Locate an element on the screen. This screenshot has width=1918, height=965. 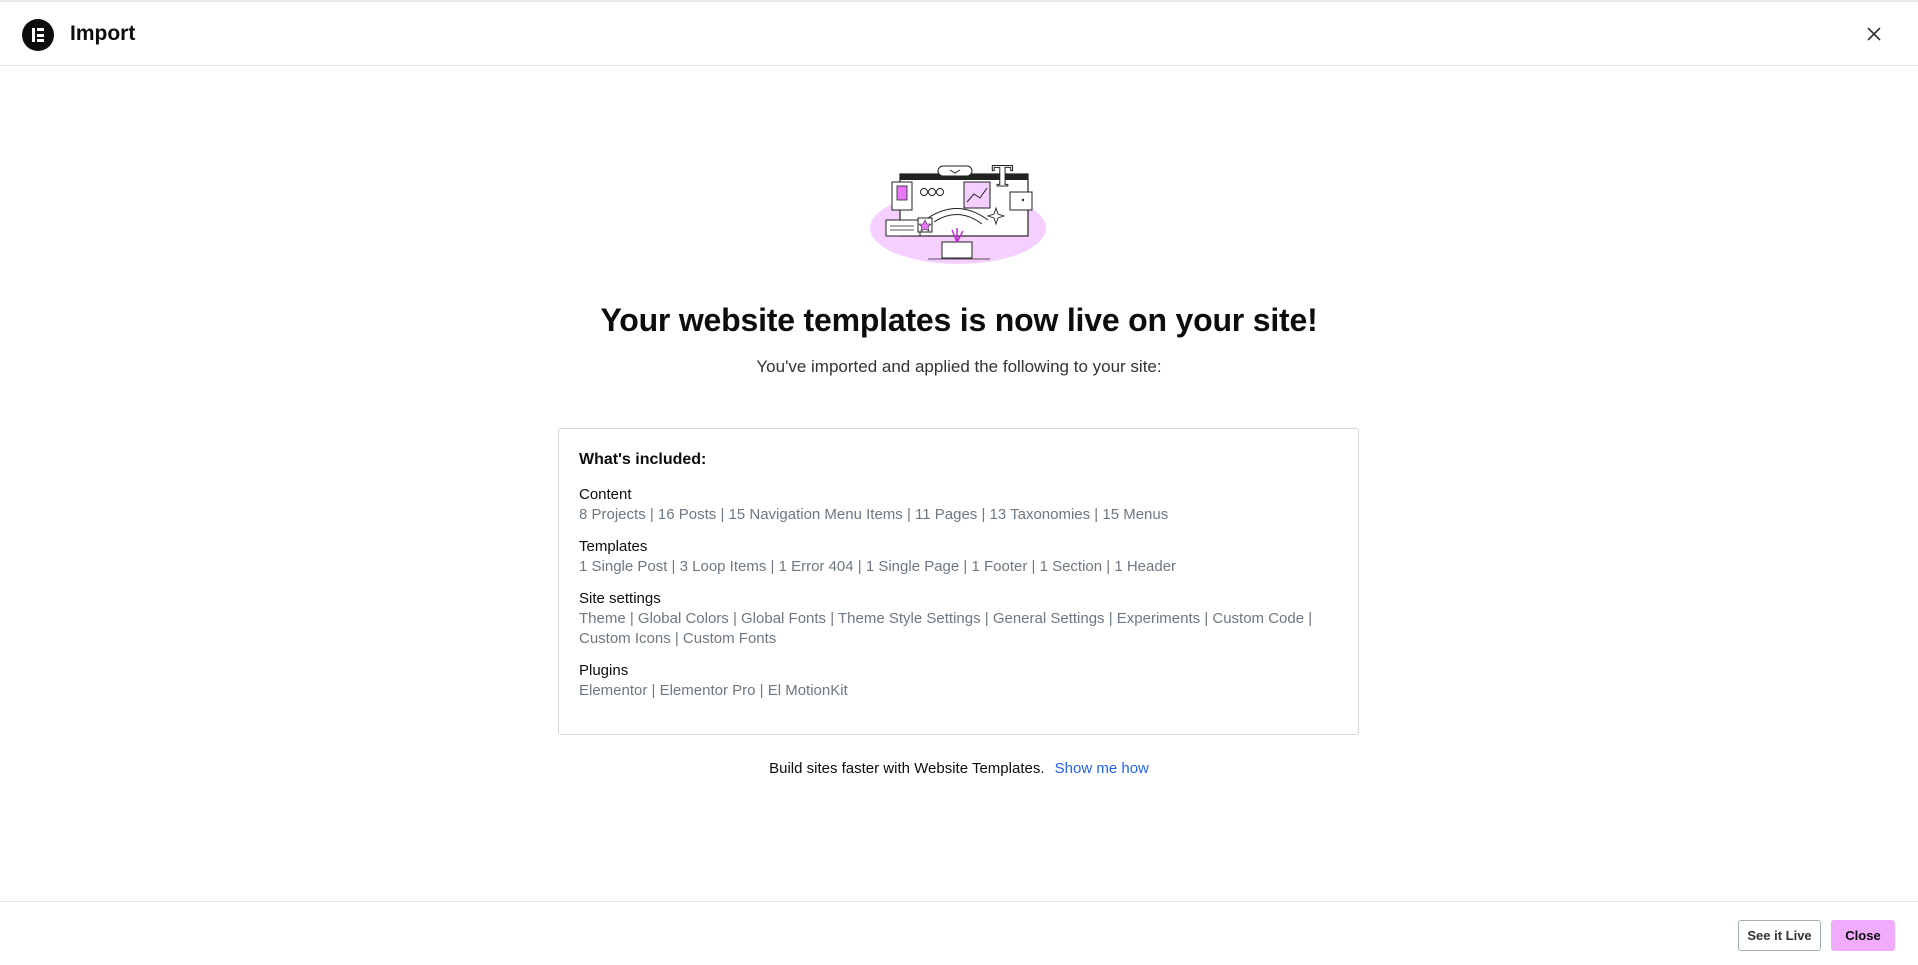
show-me-how-link: Show me how is located at coordinates (1102, 768).